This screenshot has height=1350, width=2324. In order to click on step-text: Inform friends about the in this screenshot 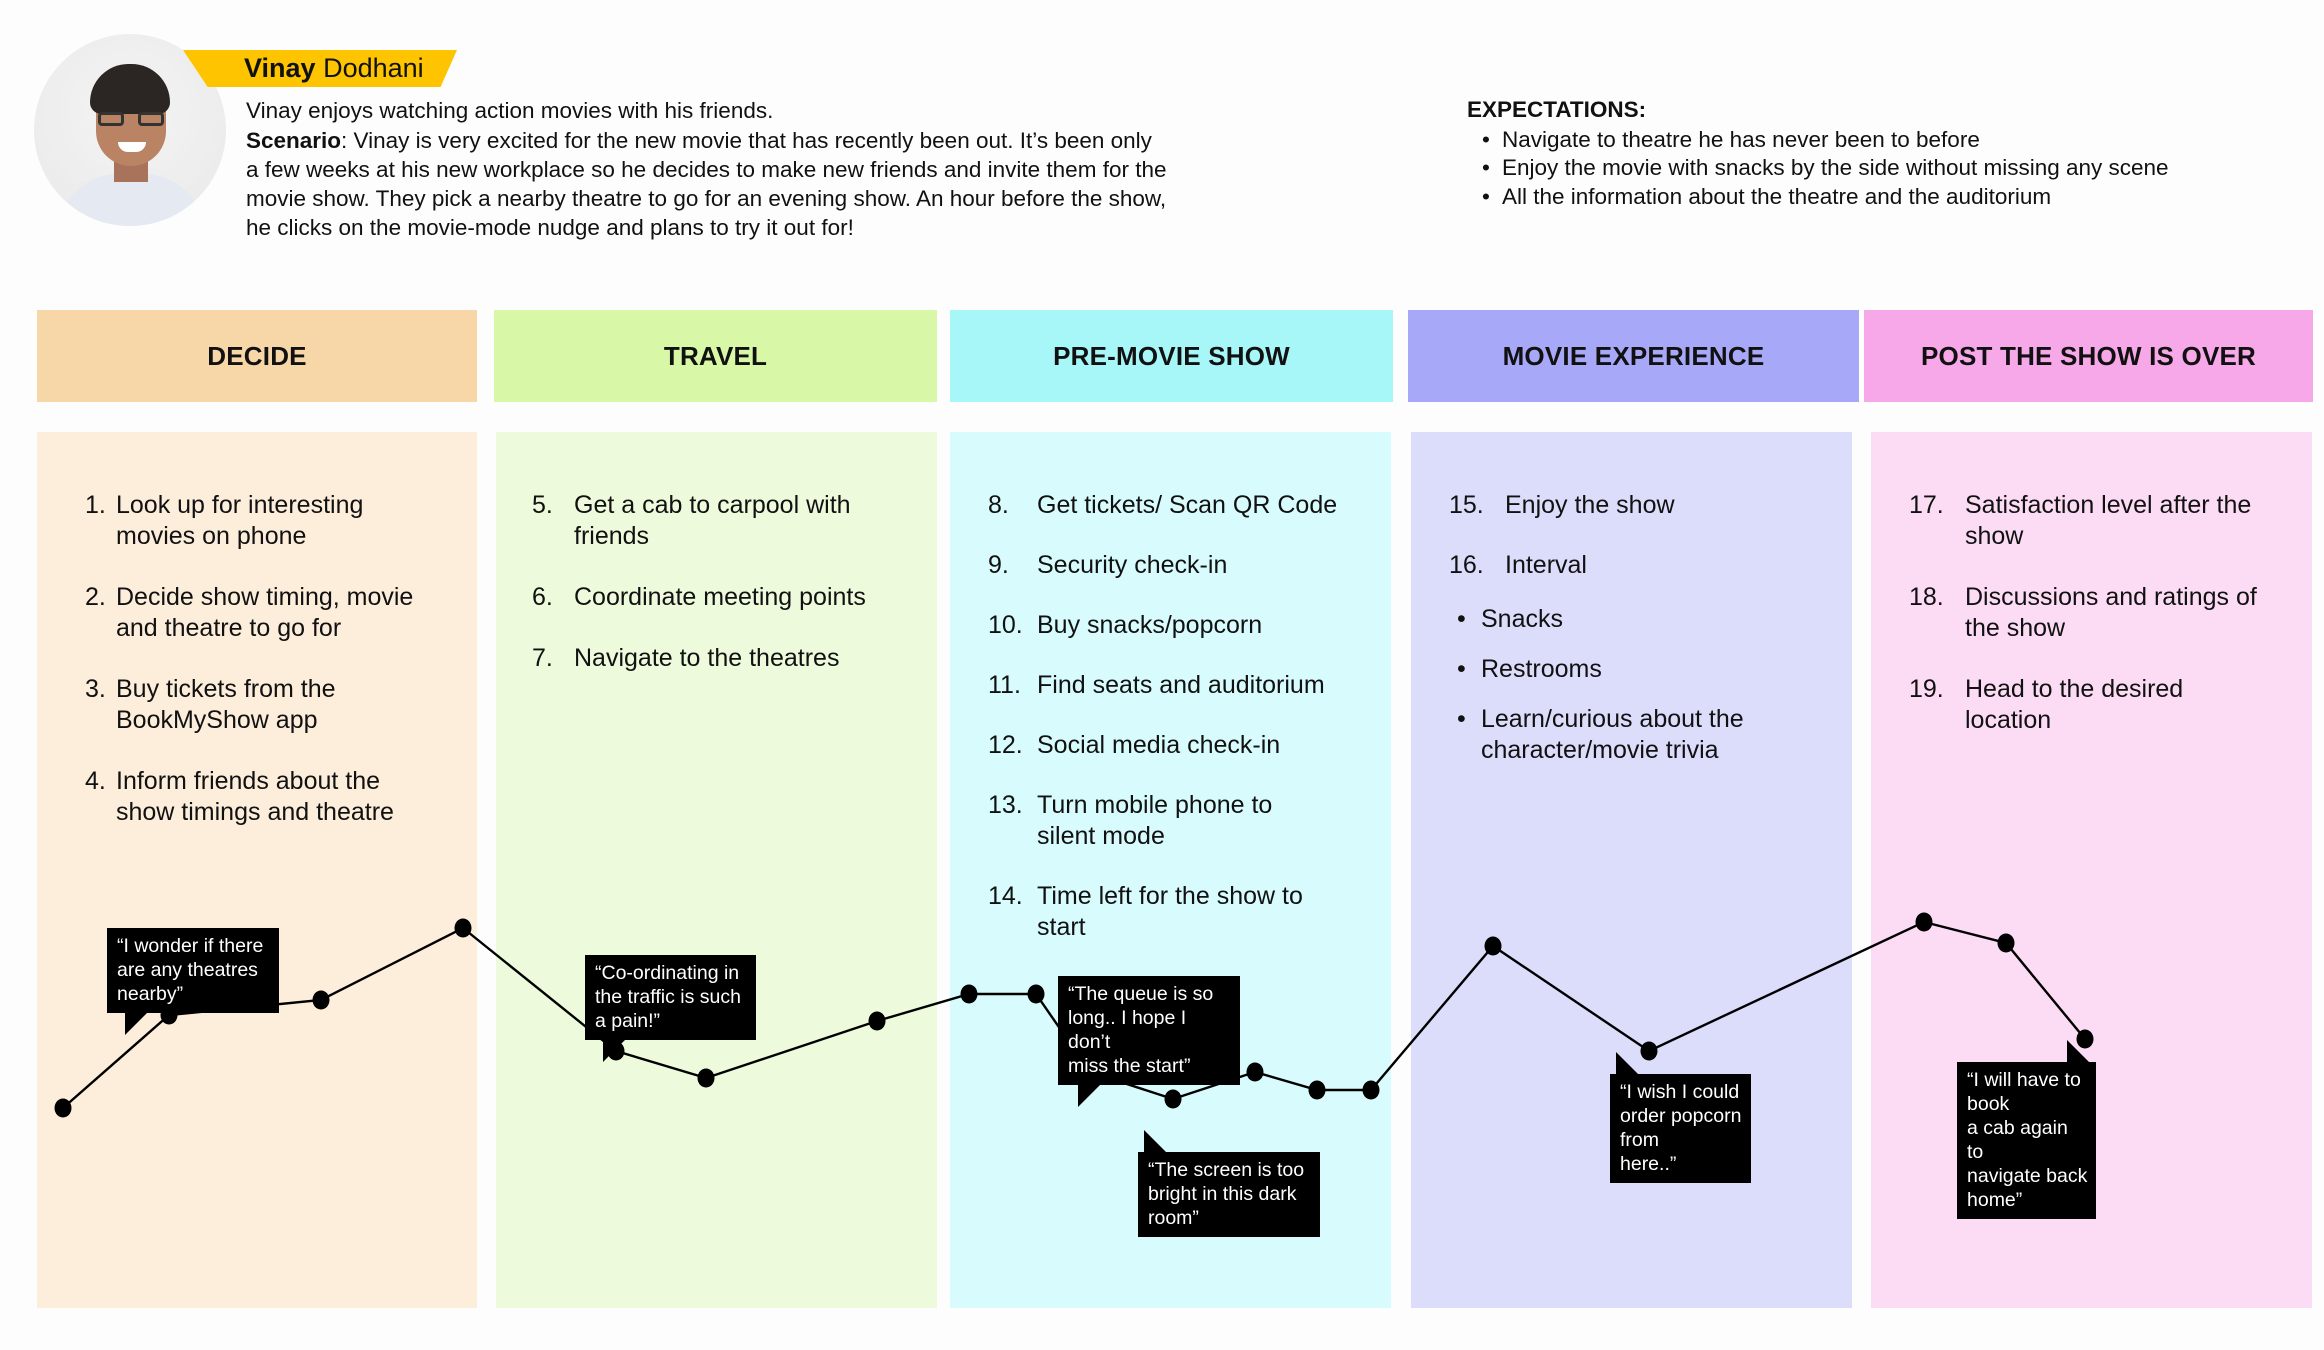, I will do `click(248, 781)`.